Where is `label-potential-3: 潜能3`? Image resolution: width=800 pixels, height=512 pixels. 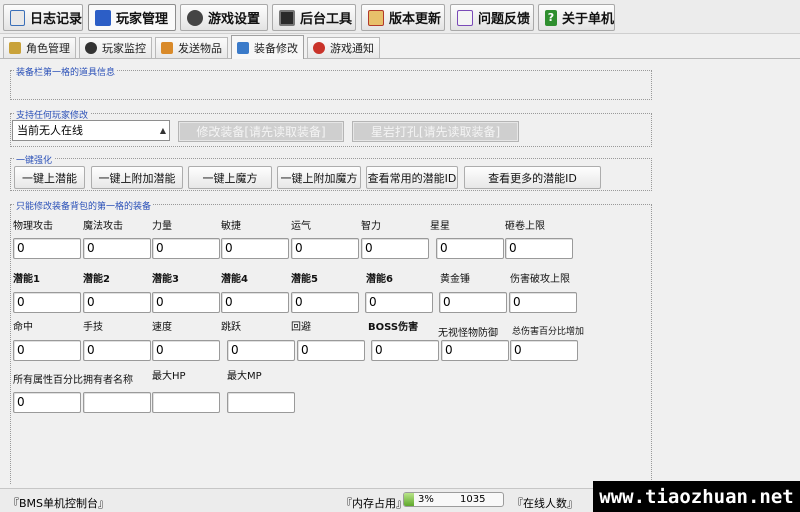
label-potential-3: 潜能3 is located at coordinates (165, 279).